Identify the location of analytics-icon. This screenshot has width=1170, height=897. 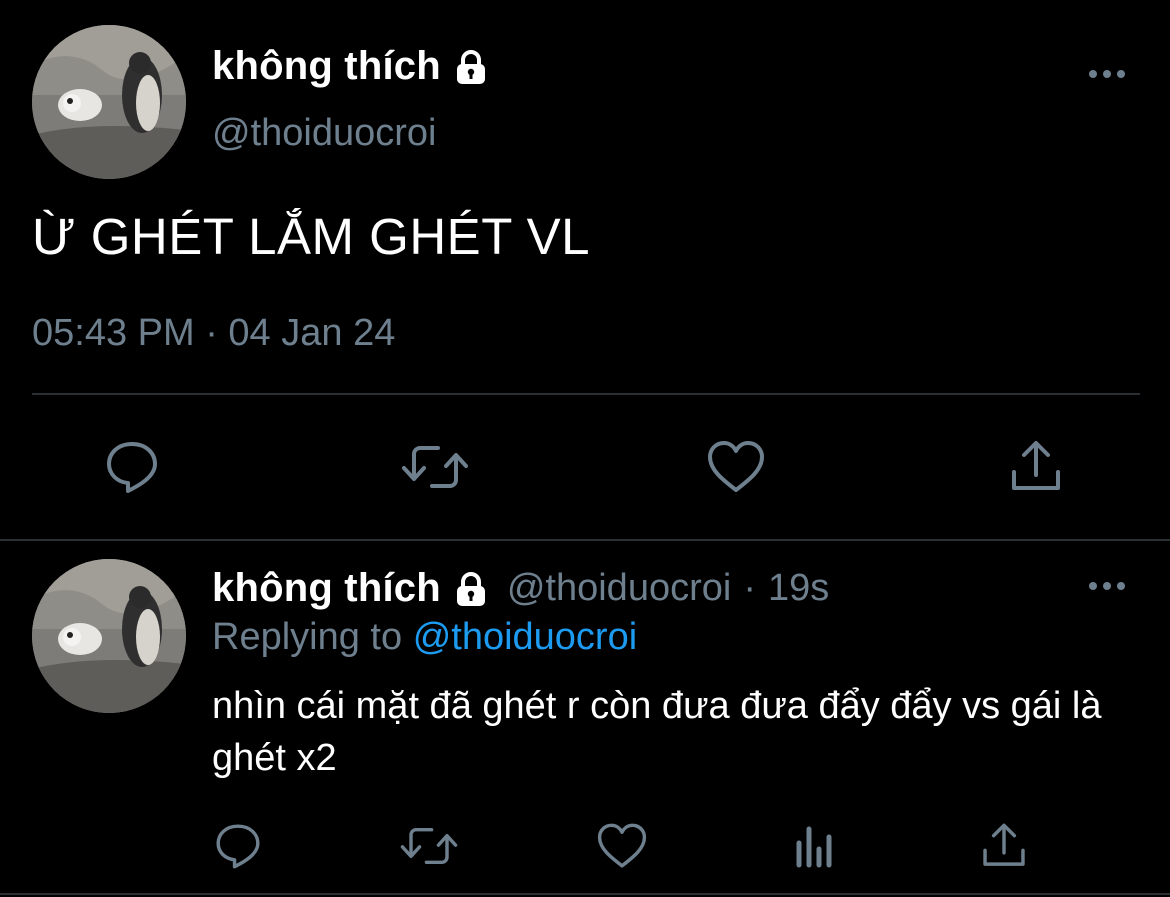
(814, 846).